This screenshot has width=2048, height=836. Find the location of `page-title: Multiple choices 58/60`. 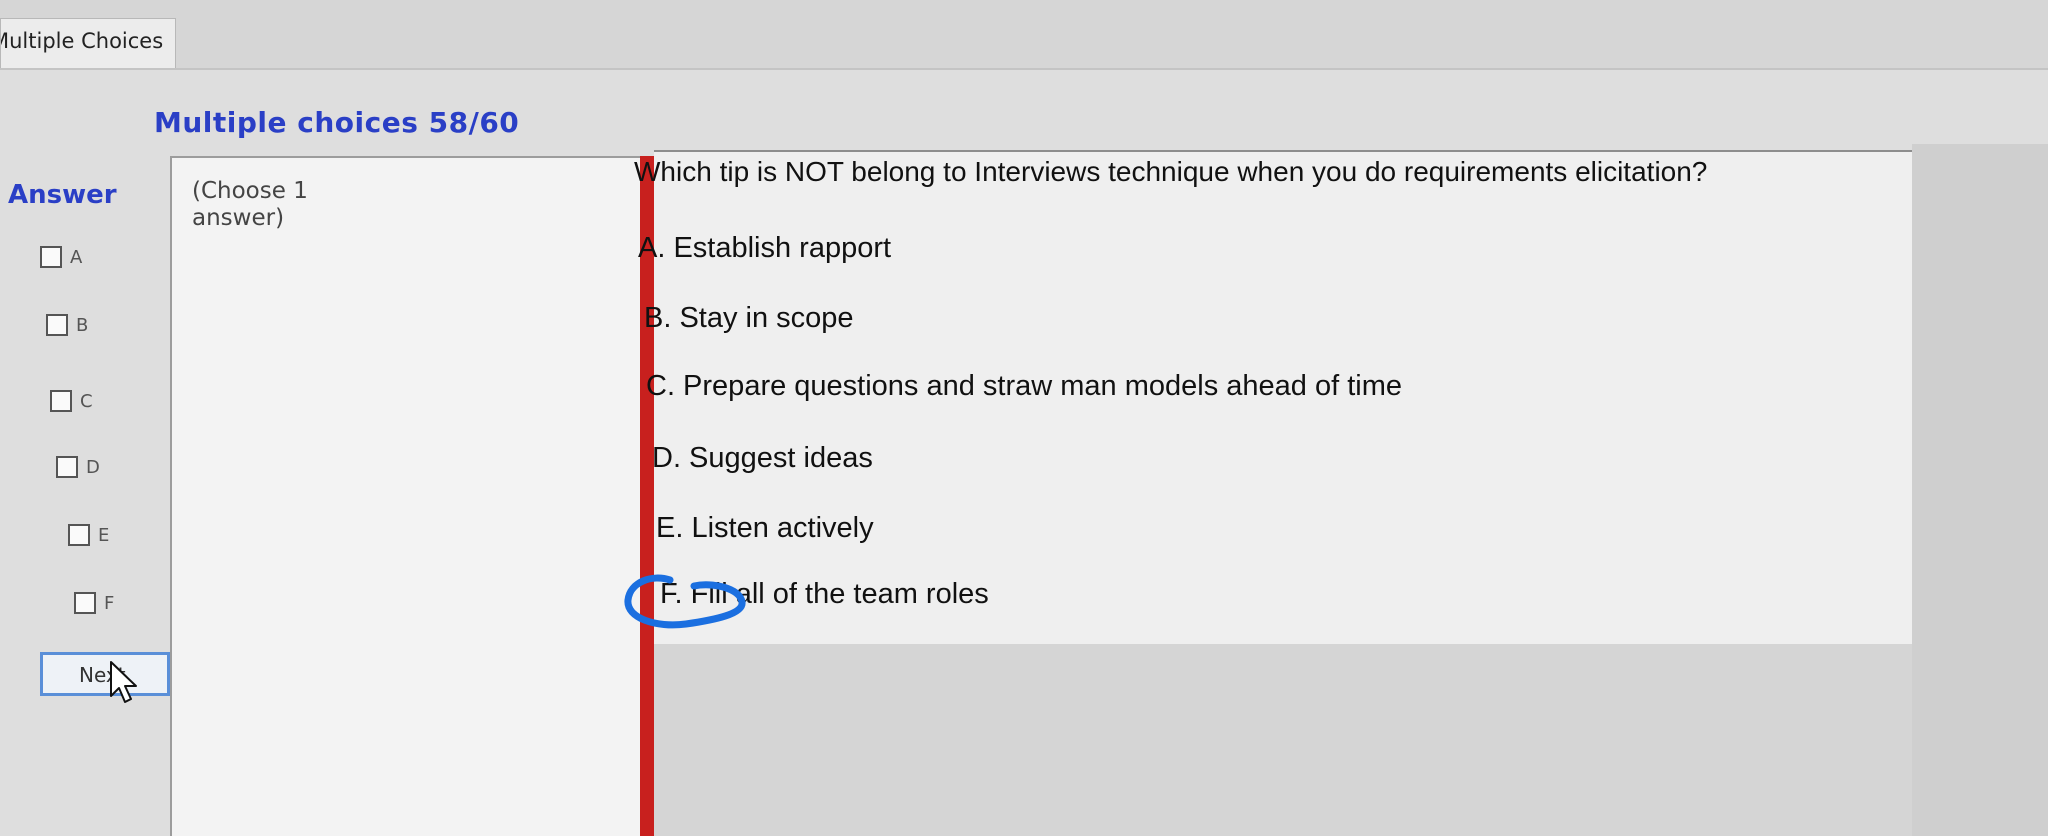

page-title: Multiple choices 58/60 is located at coordinates (337, 122).